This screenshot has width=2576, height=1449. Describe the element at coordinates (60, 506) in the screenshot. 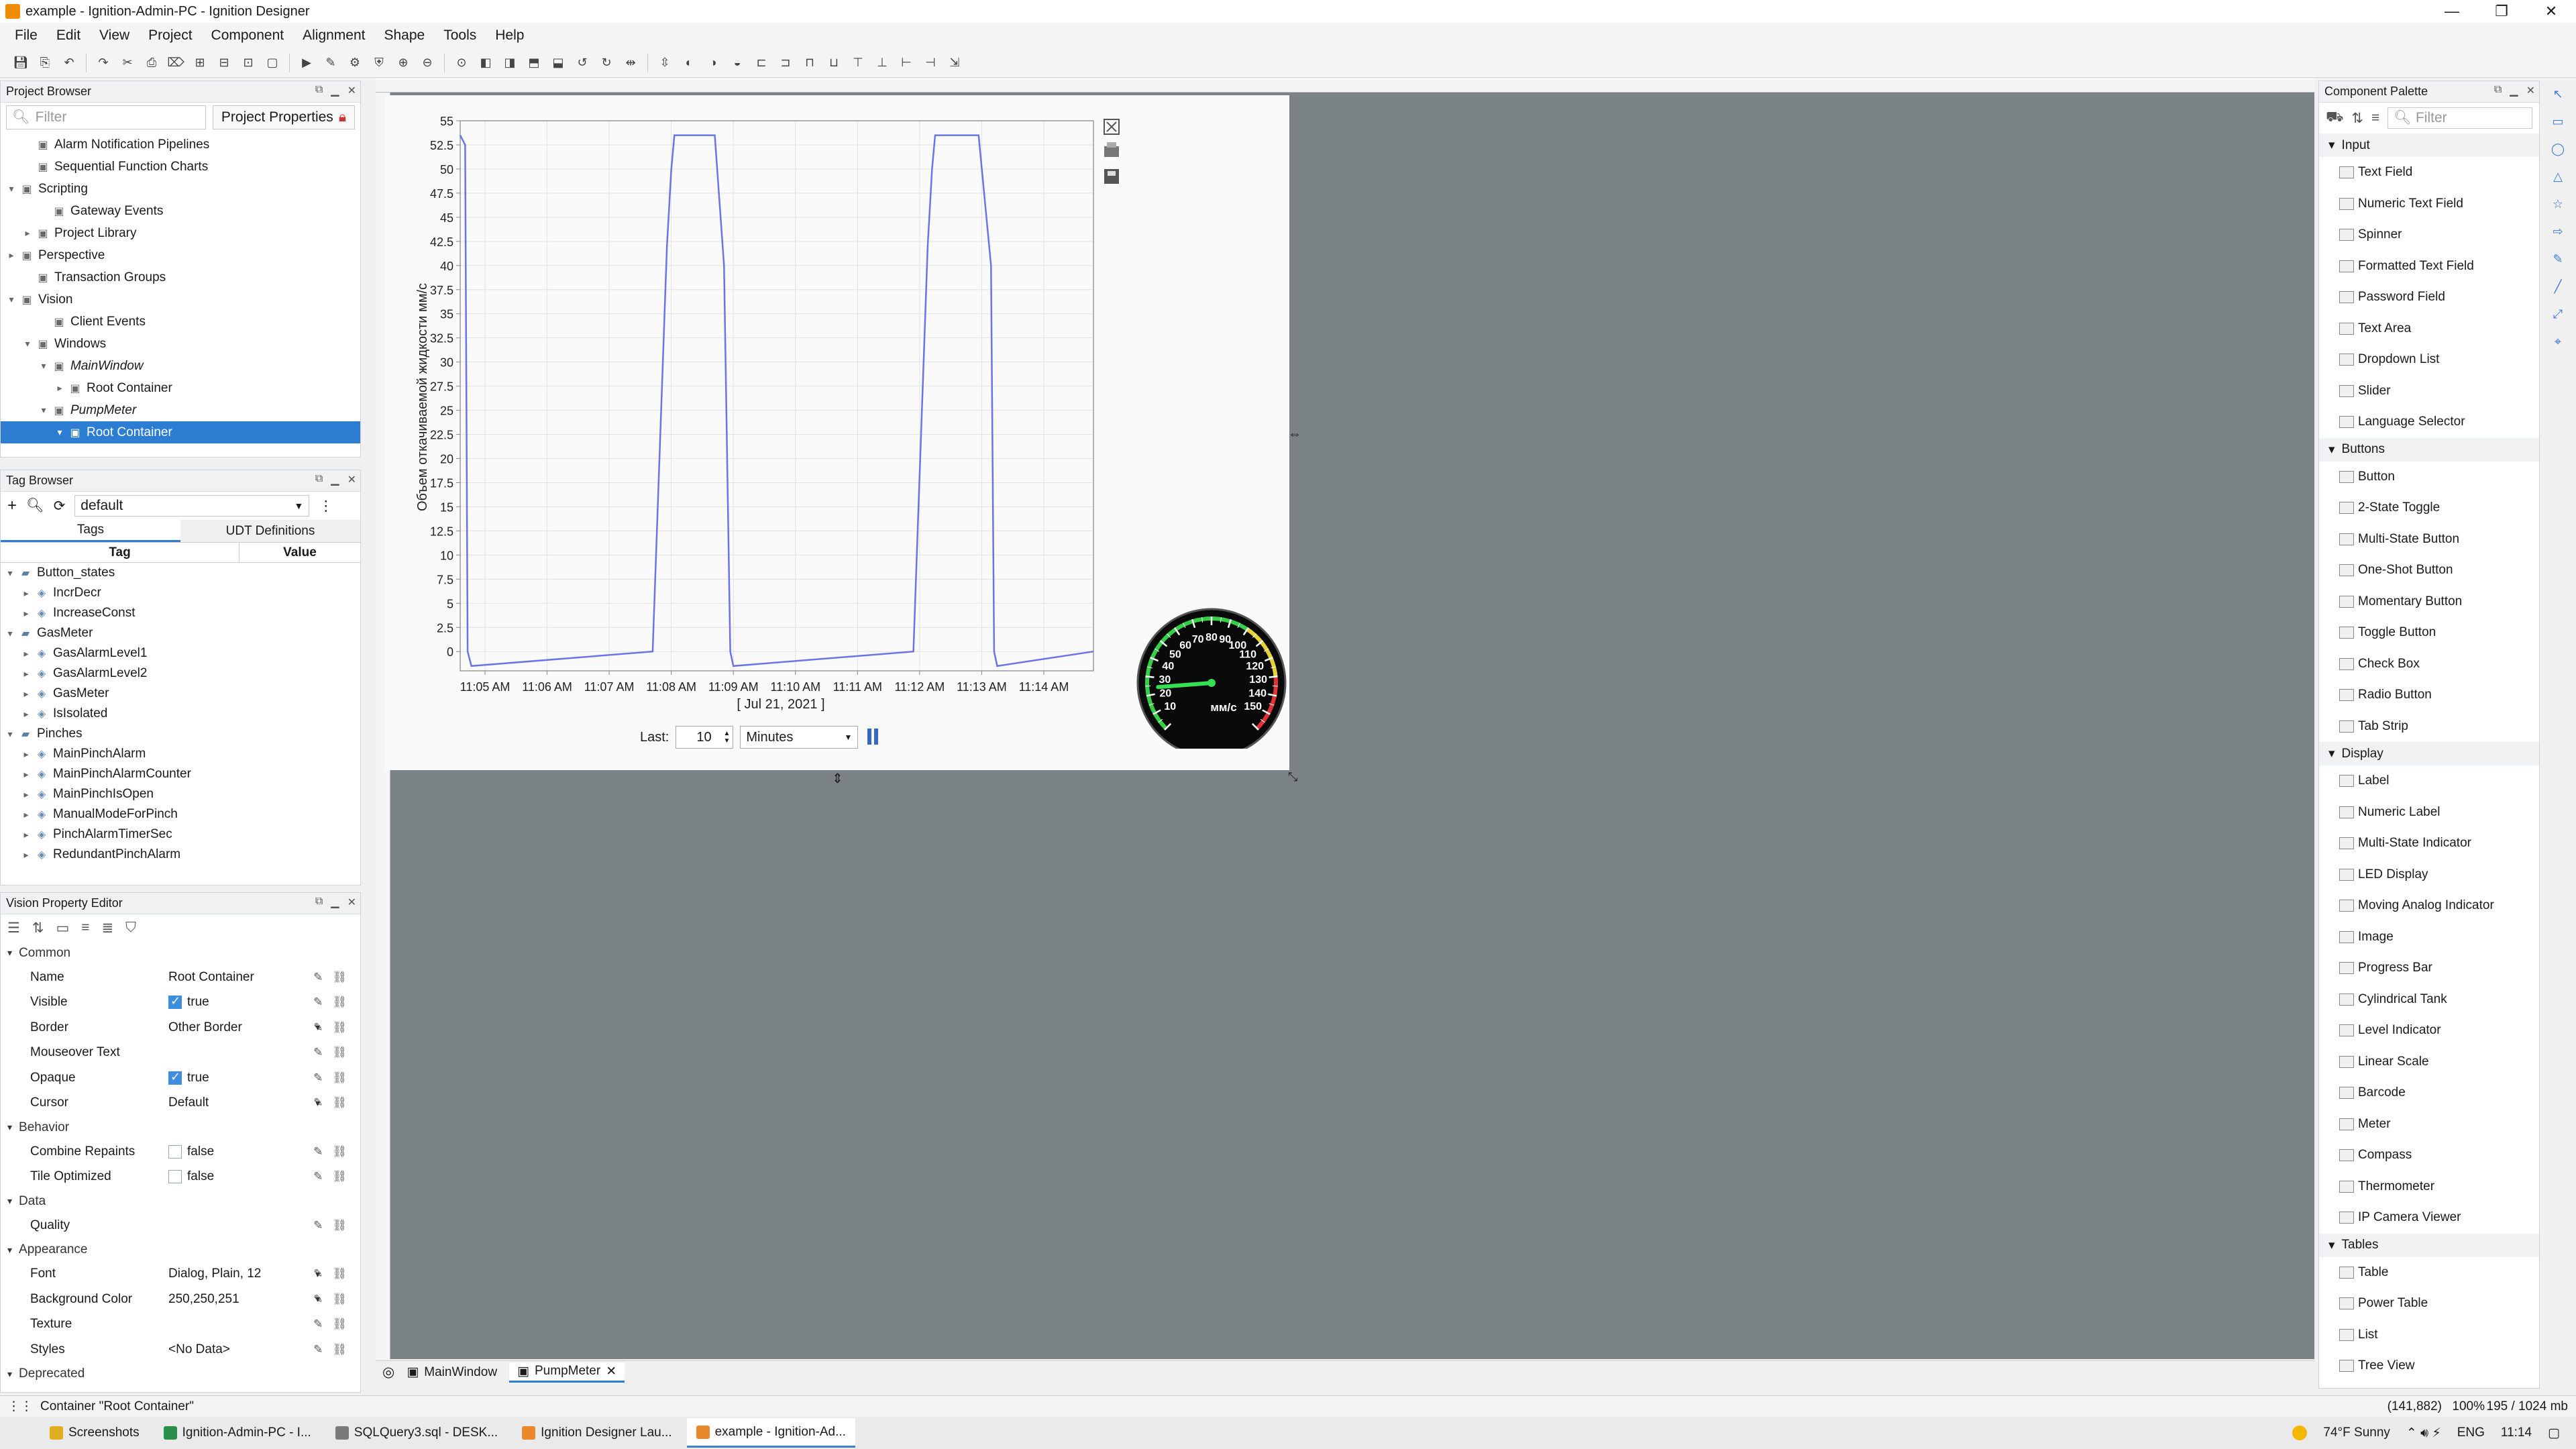

I see `refresh-icon: ⟳` at that location.